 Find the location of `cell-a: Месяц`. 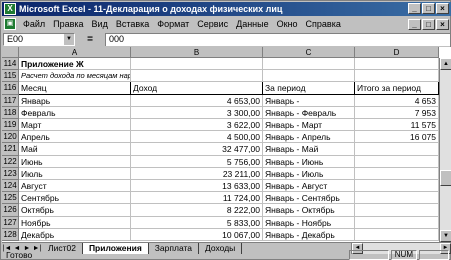

cell-a: Месяц is located at coordinates (75, 88).